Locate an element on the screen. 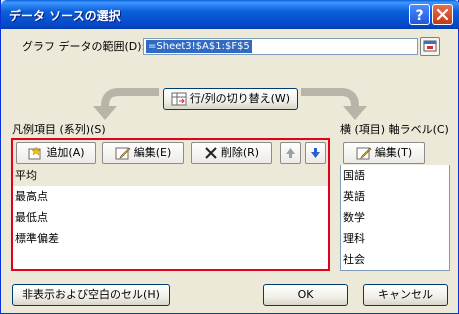 This screenshot has width=459, height=314. axis-label: 横 (項目) 軸ラベル(C) is located at coordinates (394, 129).